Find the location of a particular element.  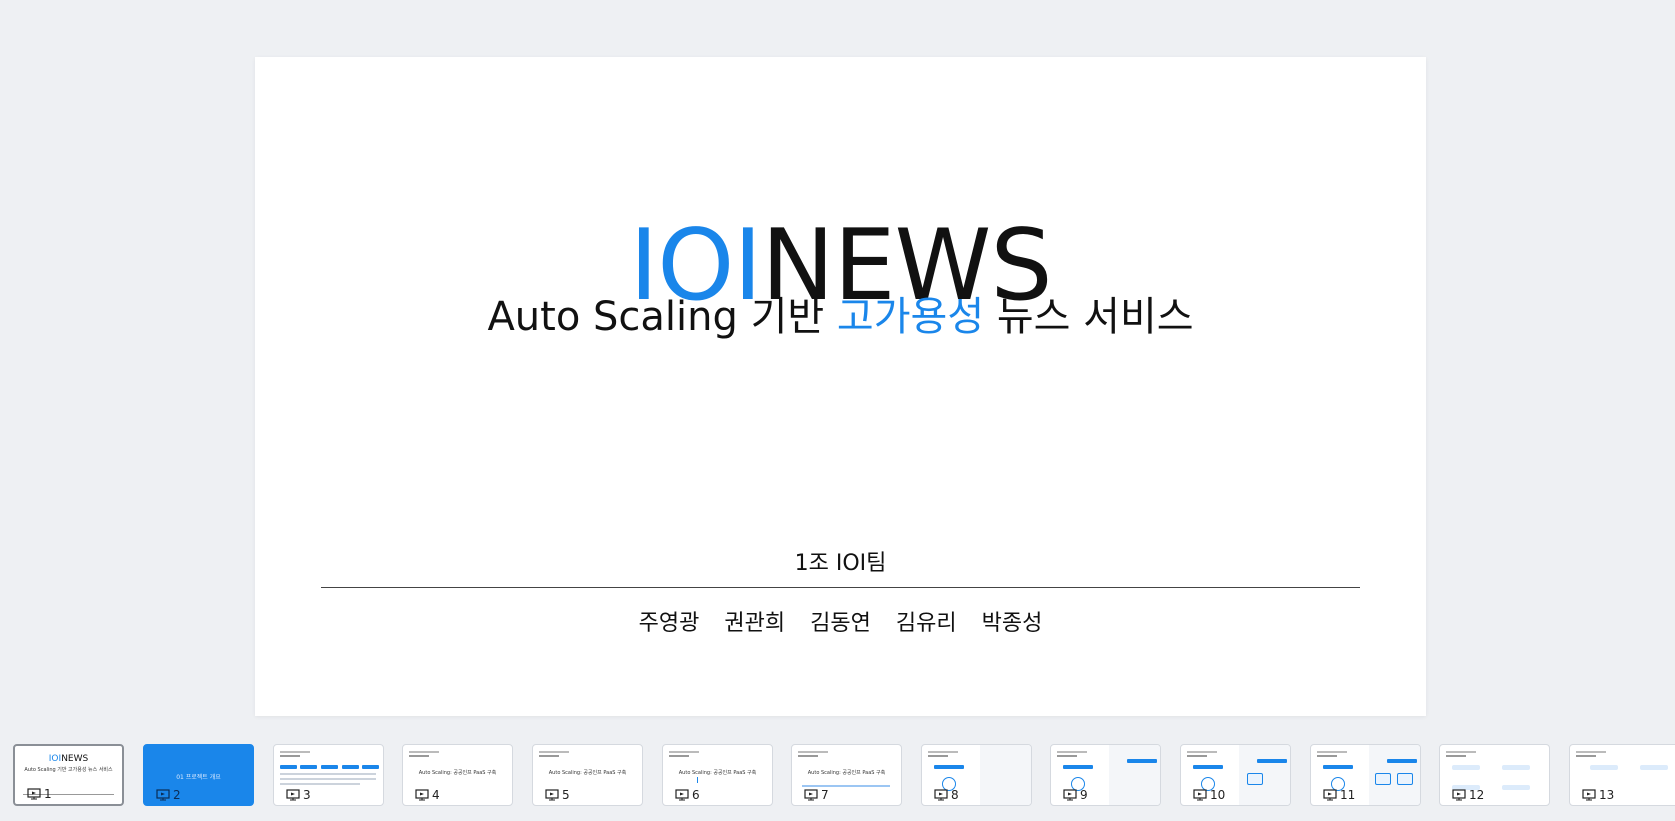

slide-thumbnail-5: Auto Scaling: 공공인프 PaaS 구축 5 is located at coordinates (587, 775).